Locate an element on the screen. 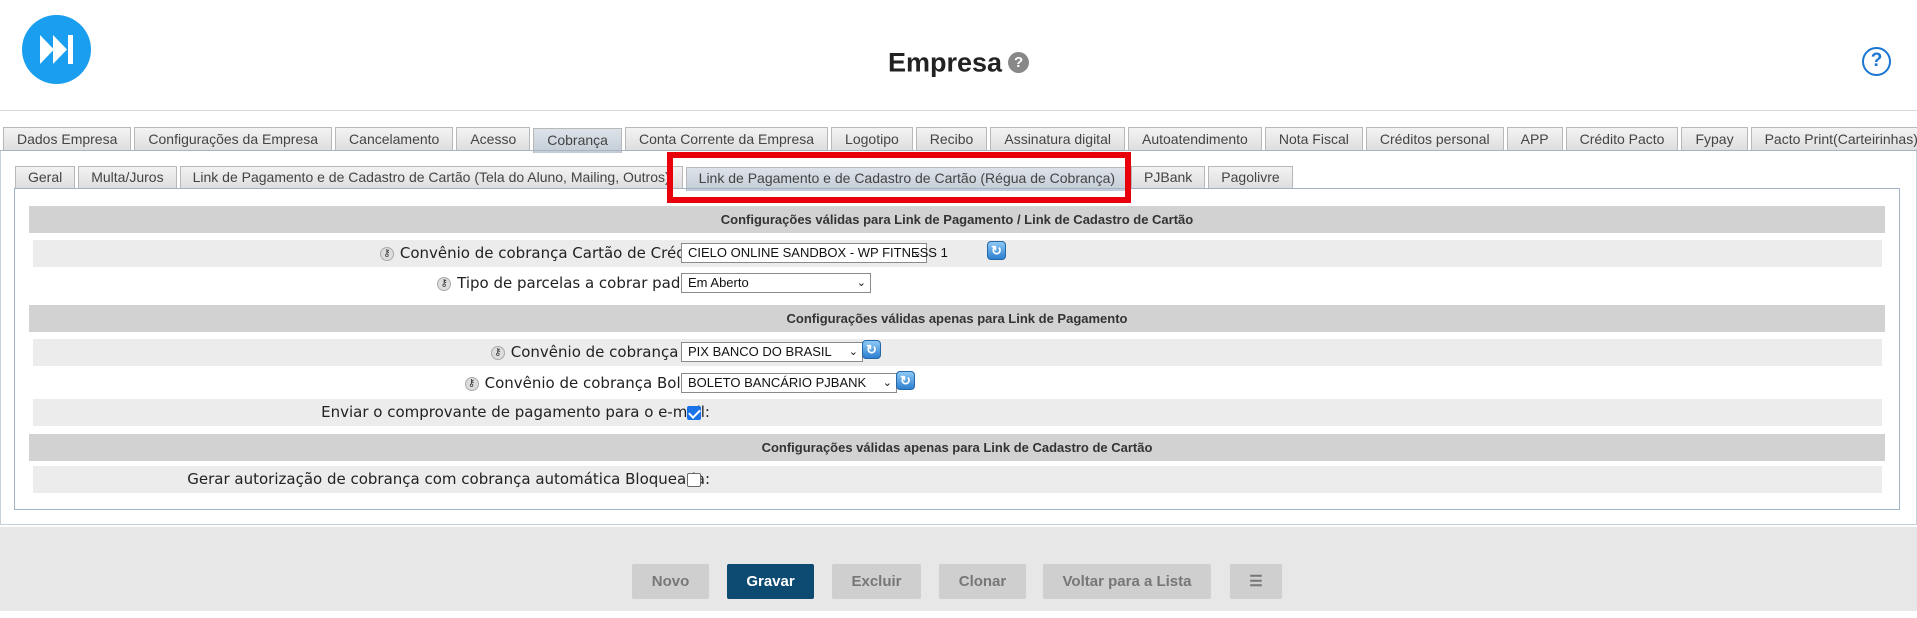 The height and width of the screenshot is (618, 1917). subtab-pagolivre: Pagolivre is located at coordinates (1250, 177).